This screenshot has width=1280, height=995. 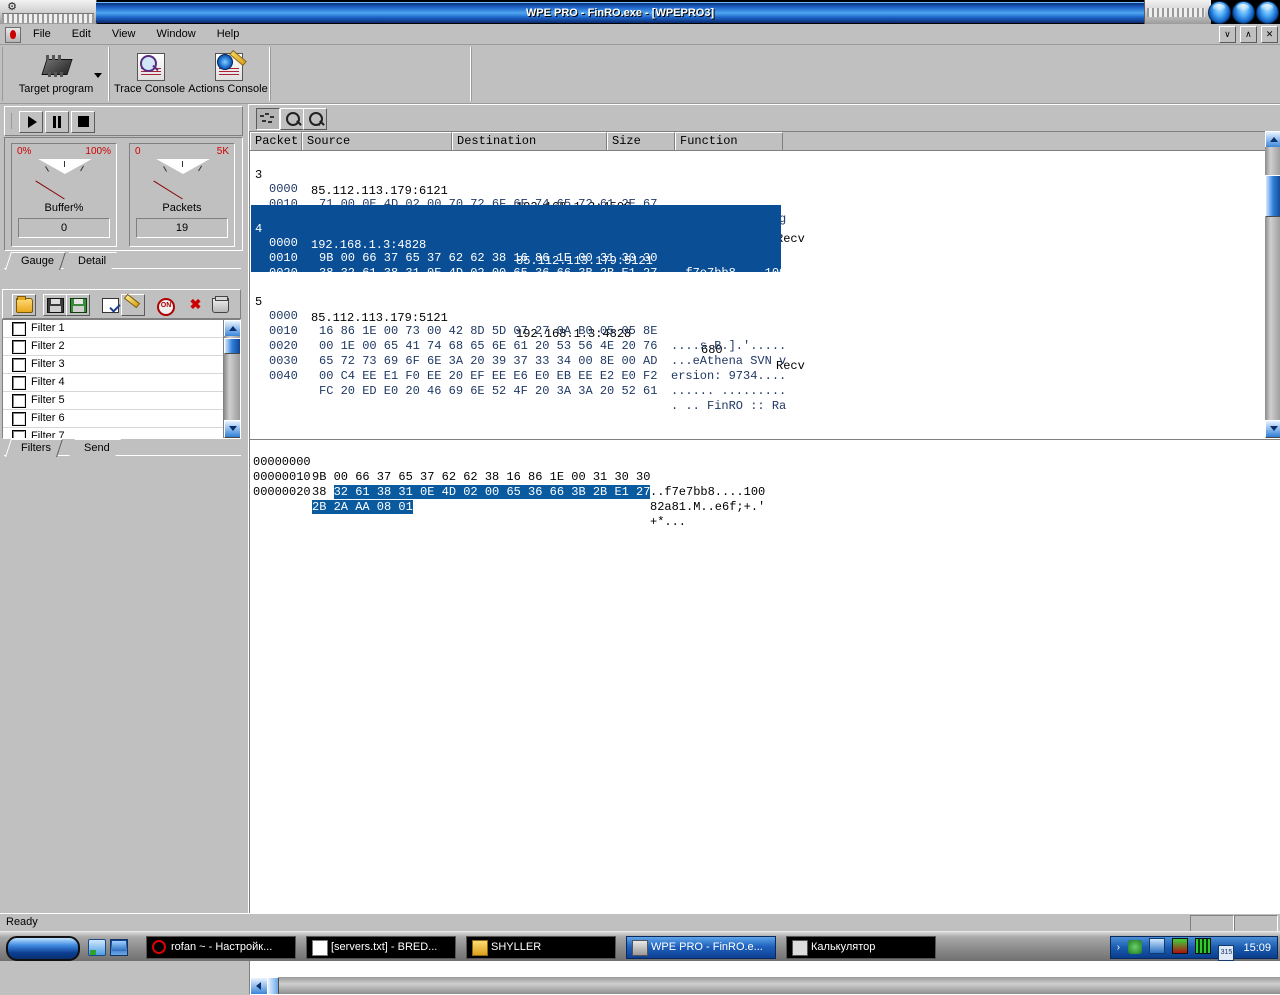 I want to click on clover-icon, so click(x=1135, y=947).